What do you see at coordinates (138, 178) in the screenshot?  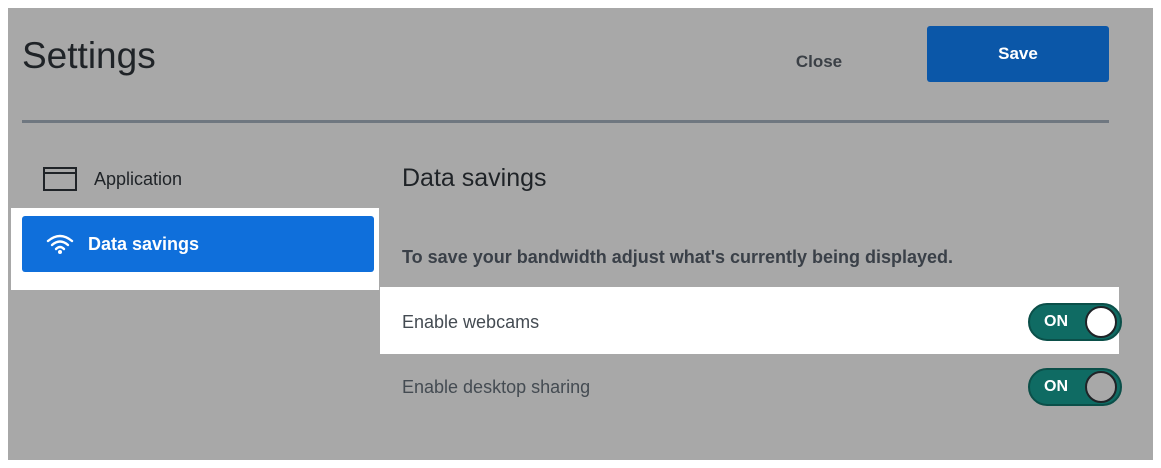 I see `sidebar-item-label: Application` at bounding box center [138, 178].